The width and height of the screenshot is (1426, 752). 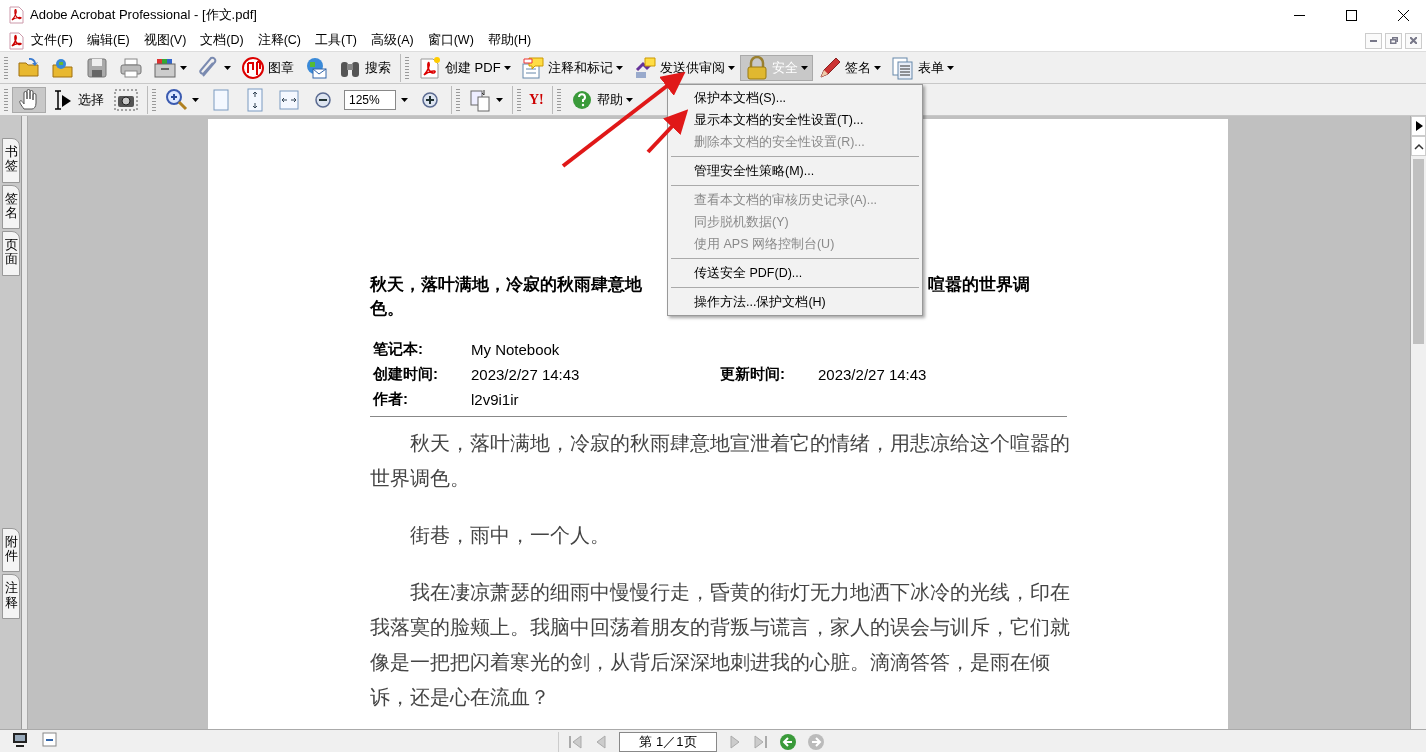 I want to click on paragraph: 秋天，落叶满地，冷寂的秋雨肆意地宣泄着它的情绪，用悲凉给这个喧嚣的世界调色。, so click(x=720, y=461).